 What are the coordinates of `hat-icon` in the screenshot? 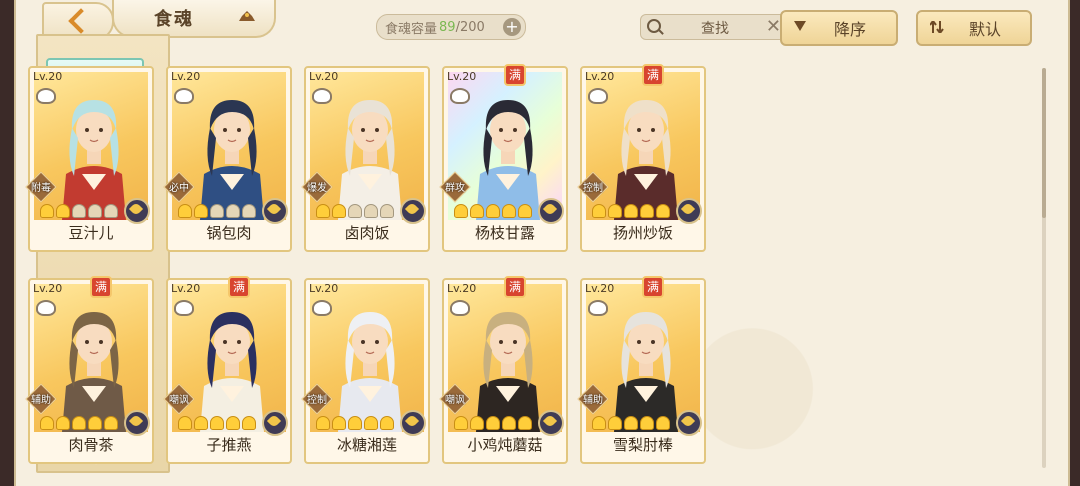 It's located at (247, 16).